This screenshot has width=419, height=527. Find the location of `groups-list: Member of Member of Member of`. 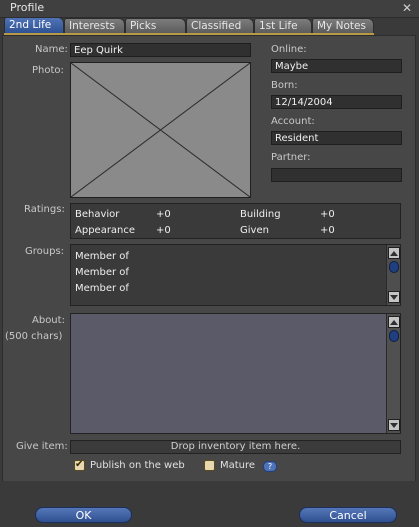

groups-list: Member of Member of Member of is located at coordinates (235, 275).